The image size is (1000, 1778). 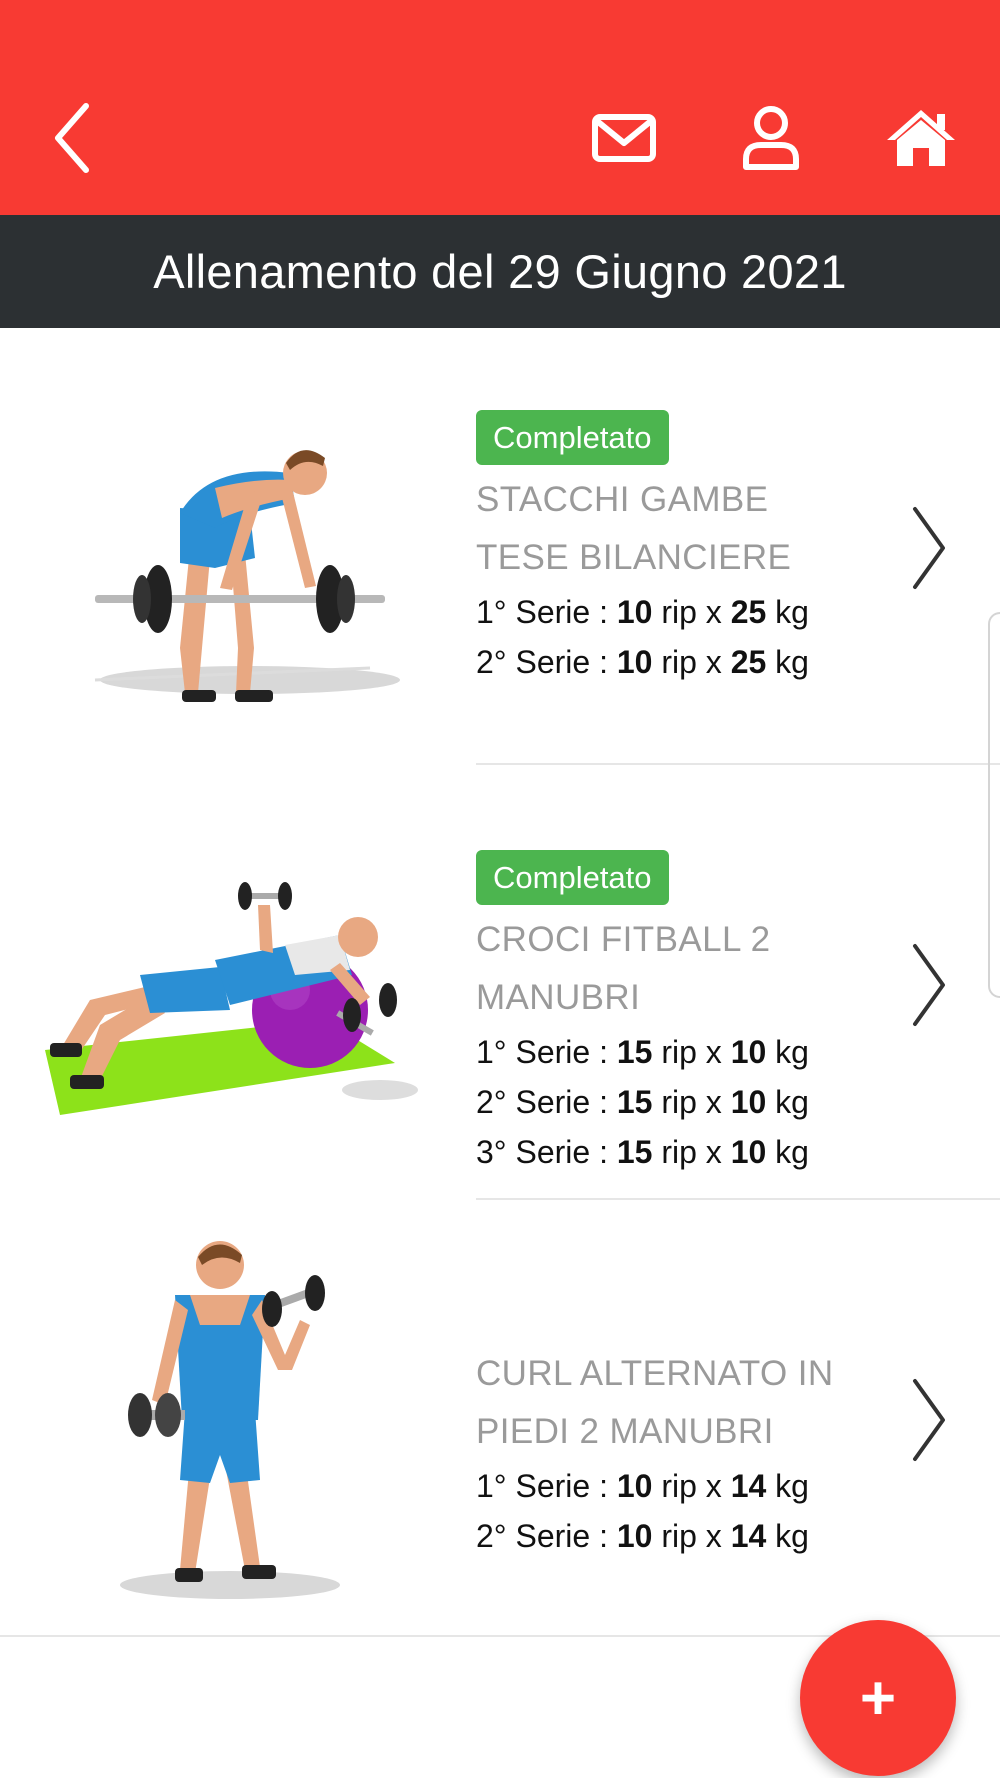 What do you see at coordinates (642, 1052) in the screenshot?
I see `series-row: 1° Serie : 15 rip x 10 kg` at bounding box center [642, 1052].